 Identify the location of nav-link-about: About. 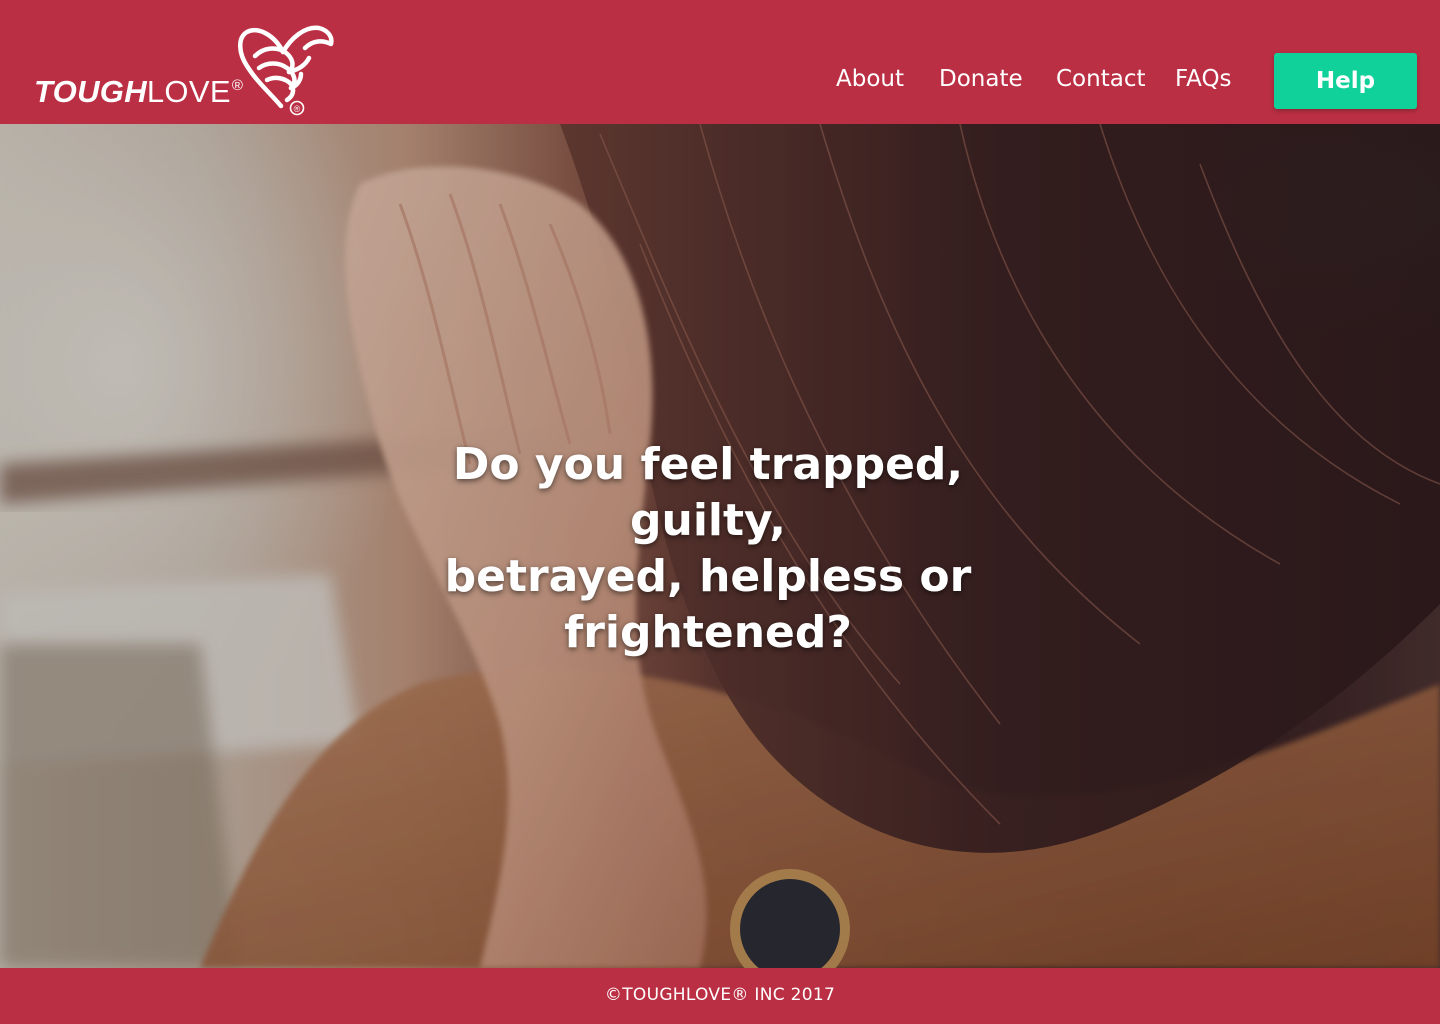
(870, 79).